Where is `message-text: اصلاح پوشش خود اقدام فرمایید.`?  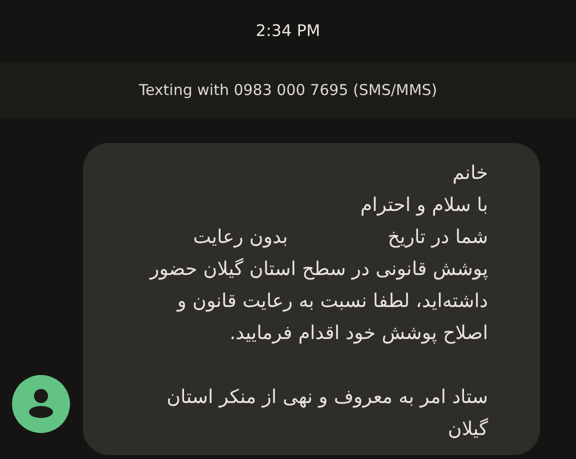
message-text: اصلاح پوشش خود اقدام فرمایید. is located at coordinates (359, 333).